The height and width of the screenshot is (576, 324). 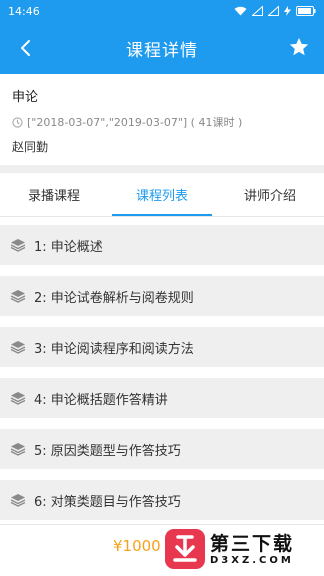 What do you see at coordinates (306, 11) in the screenshot?
I see `battery-icon` at bounding box center [306, 11].